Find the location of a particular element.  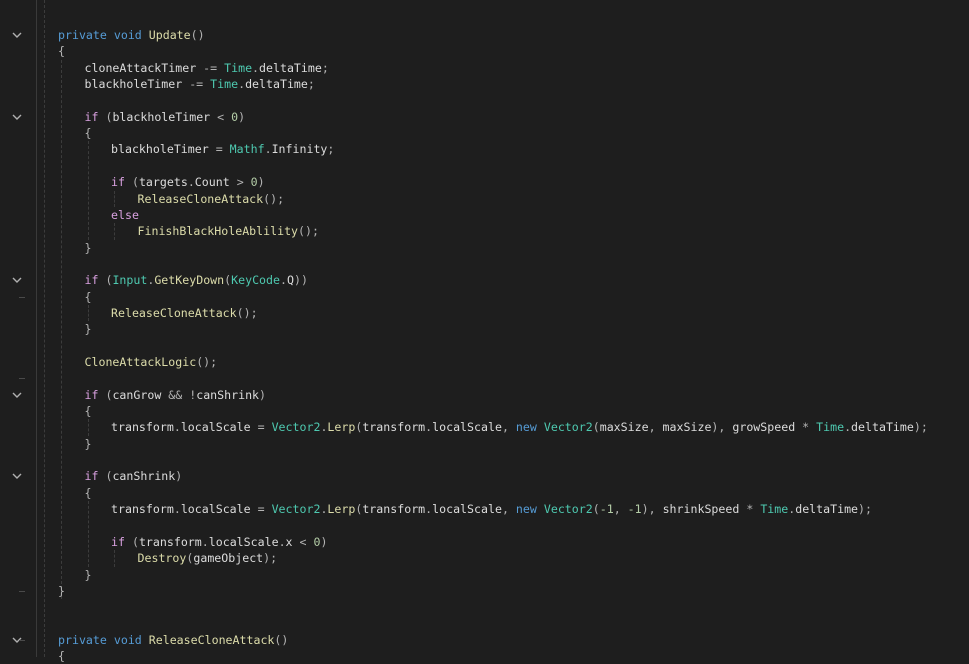

code-line: blackholeTimer = Mathf.Infinity; is located at coordinates (222, 149).